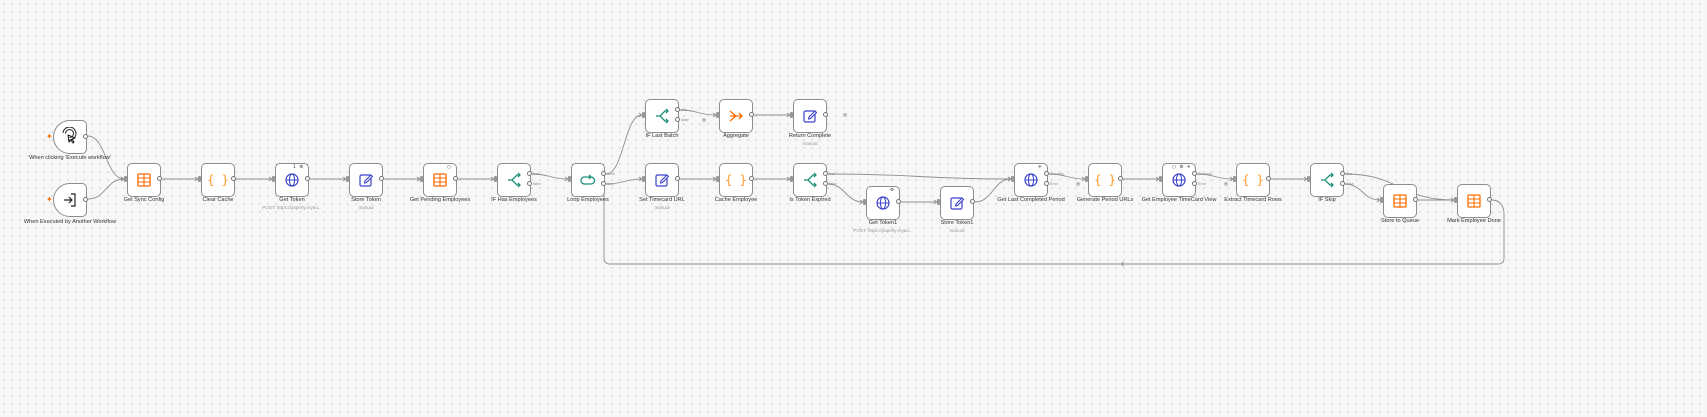 The width and height of the screenshot is (1707, 417). What do you see at coordinates (810, 136) in the screenshot?
I see `node-label: Return Complete` at bounding box center [810, 136].